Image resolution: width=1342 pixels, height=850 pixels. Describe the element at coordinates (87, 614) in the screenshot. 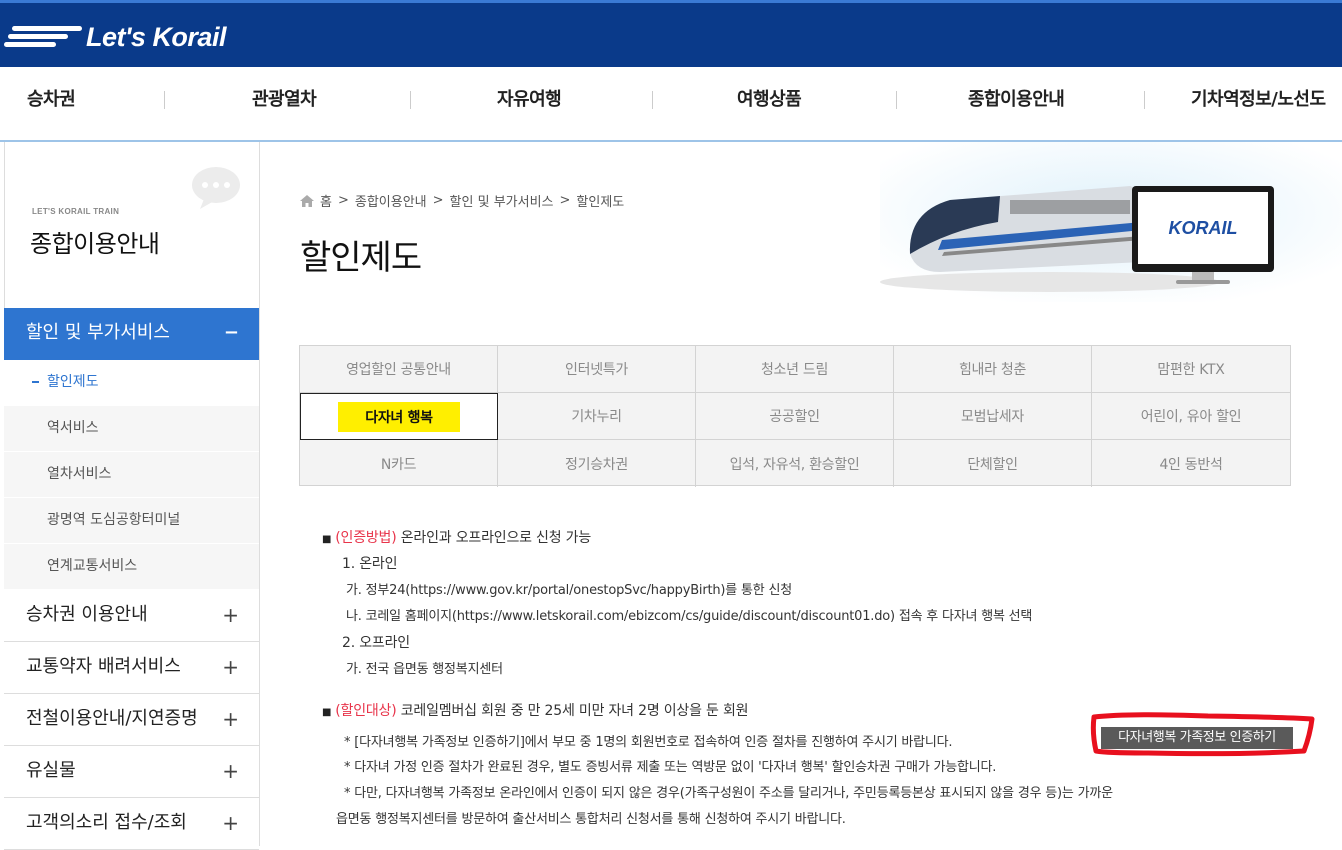

I see `sidebar-menu-label: 승차권 이용안내` at that location.